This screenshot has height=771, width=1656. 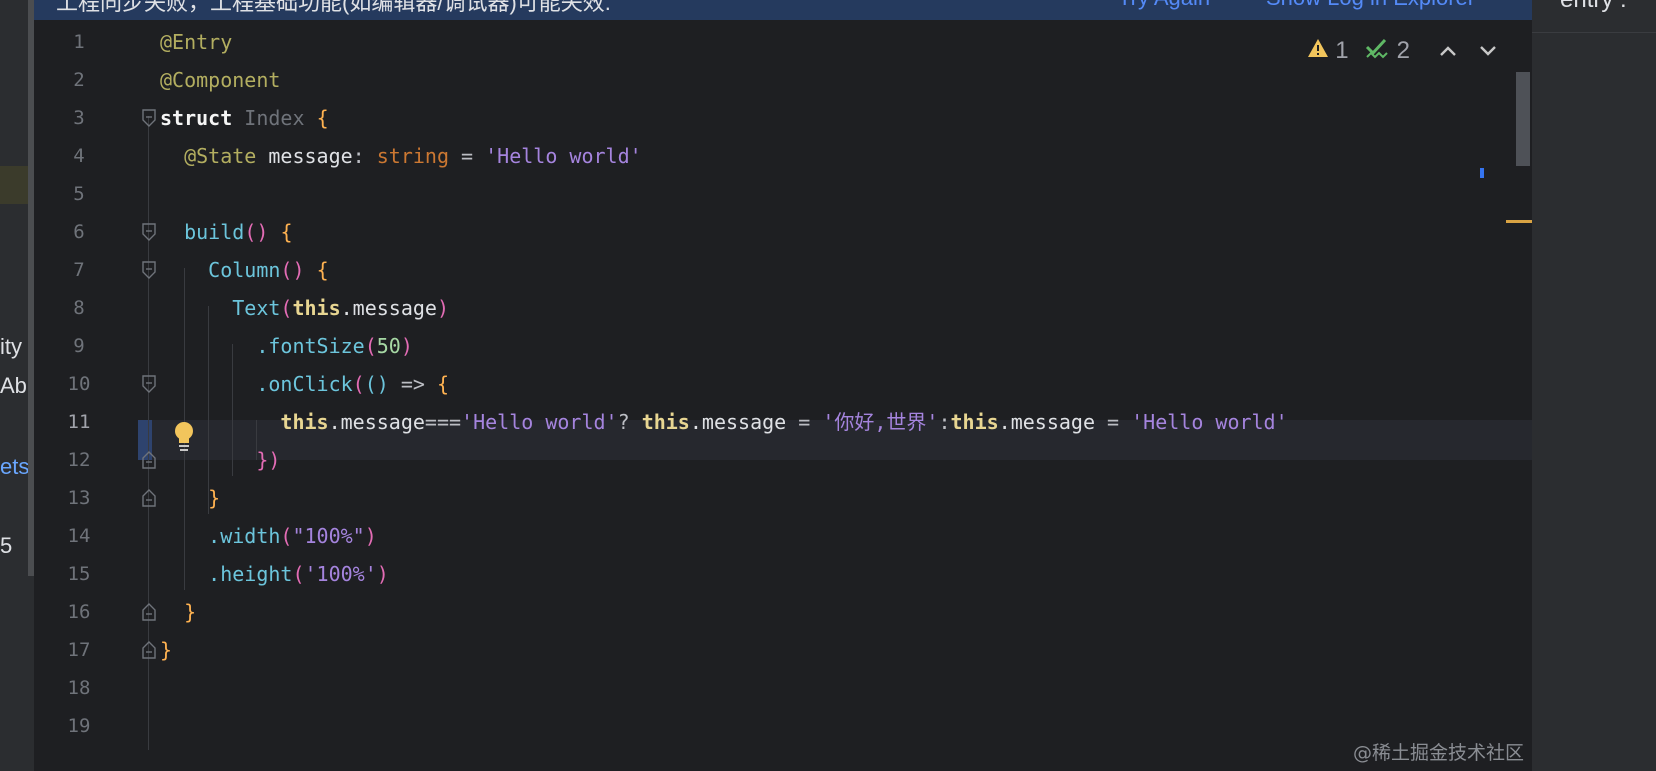 What do you see at coordinates (11, 347) in the screenshot?
I see `project-tree-item: ity` at bounding box center [11, 347].